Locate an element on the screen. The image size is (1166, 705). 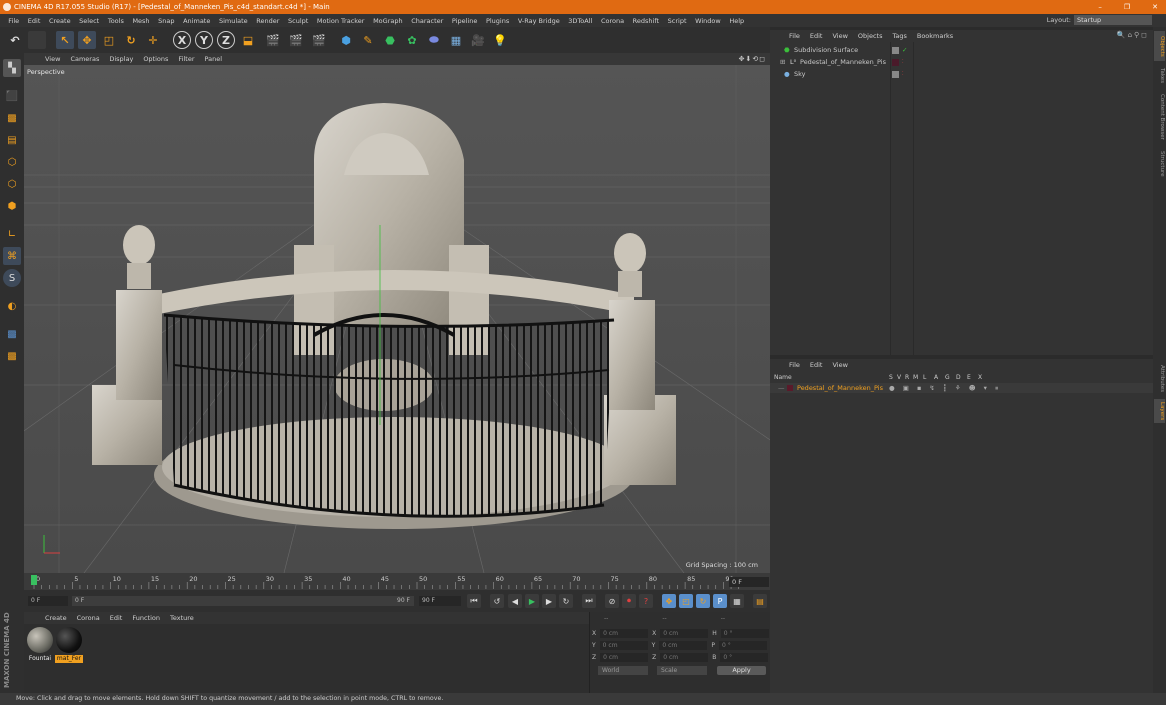
material-menu-function: Function is located at coordinates (146, 618).